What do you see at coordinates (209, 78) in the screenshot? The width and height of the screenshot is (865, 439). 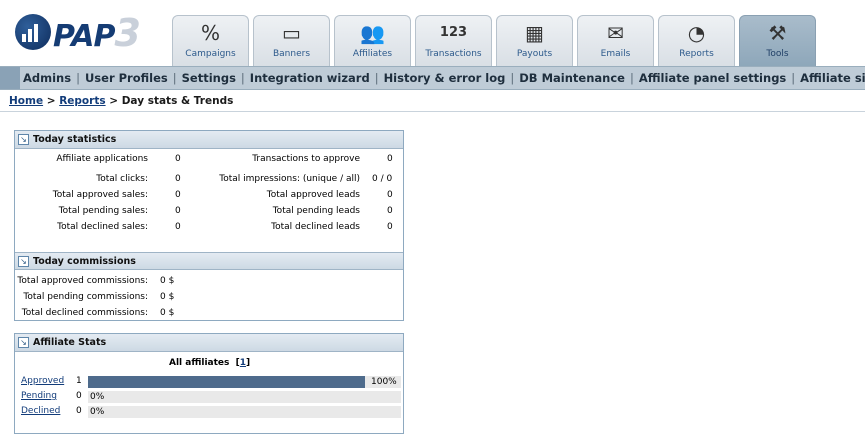 I see `subnav-item-settings: Settings` at bounding box center [209, 78].